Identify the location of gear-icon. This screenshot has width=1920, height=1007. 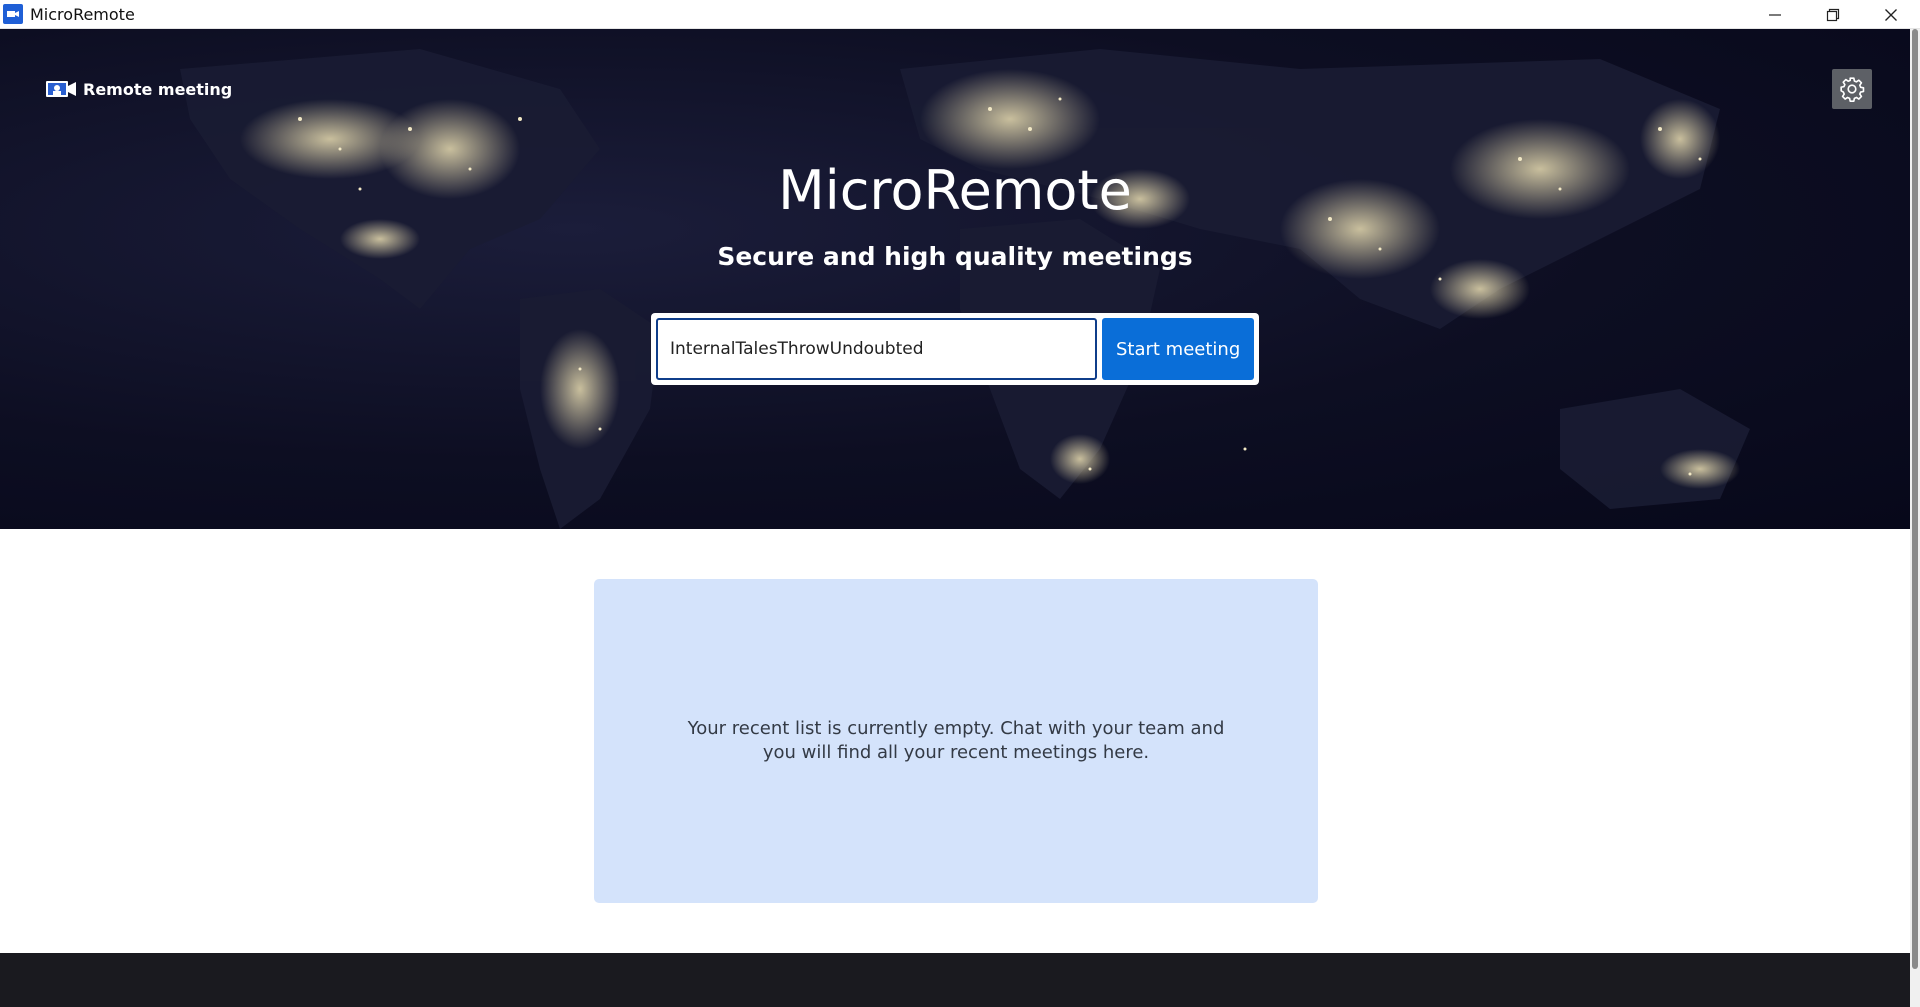
(1852, 89).